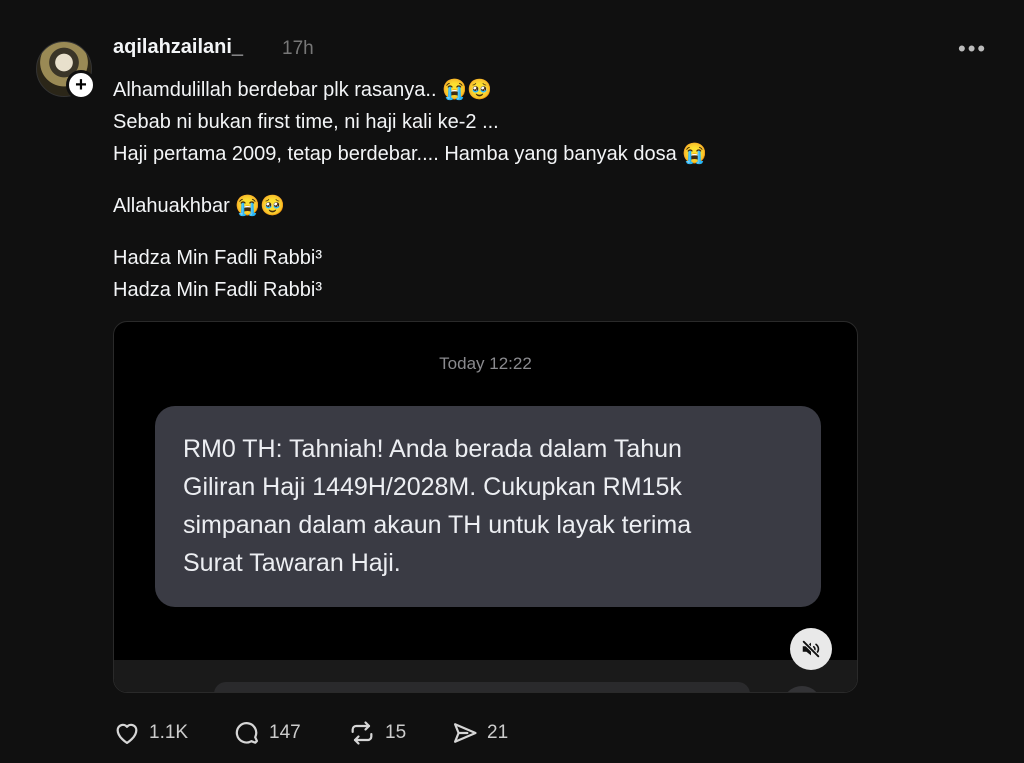  What do you see at coordinates (81, 85) in the screenshot?
I see `follow-plus-icon: +` at bounding box center [81, 85].